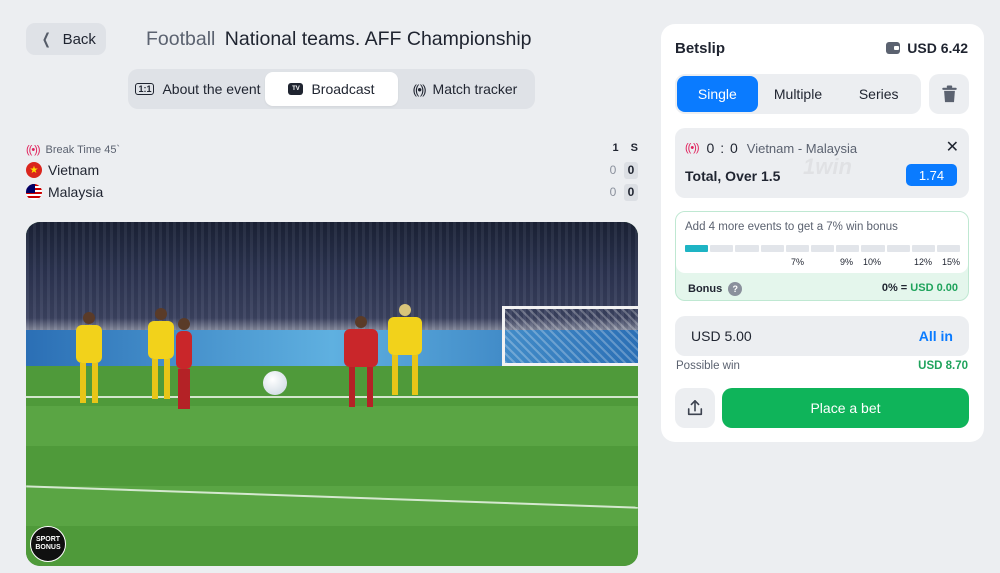 Image resolution: width=1000 pixels, height=573 pixels. What do you see at coordinates (722, 148) in the screenshot?
I see `bet-live-score: 0` at bounding box center [722, 148].